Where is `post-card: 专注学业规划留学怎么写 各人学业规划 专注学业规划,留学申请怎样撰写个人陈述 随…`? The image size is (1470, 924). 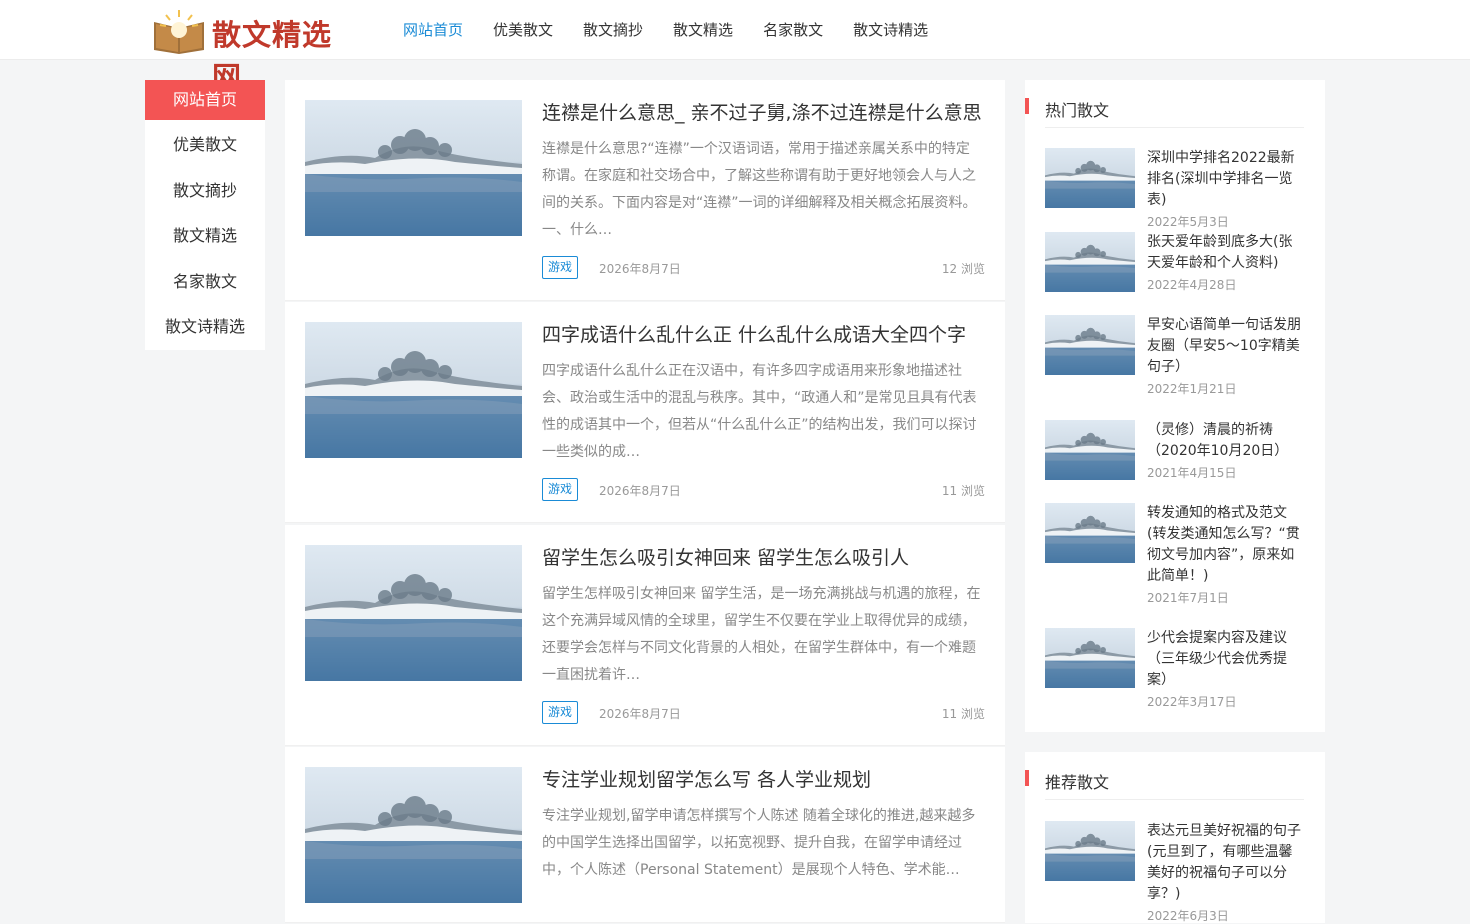 post-card: 专注学业规划留学怎么写 各人学业规划 专注学业规划,留学申请怎样撰写个人陈述 随… is located at coordinates (645, 835).